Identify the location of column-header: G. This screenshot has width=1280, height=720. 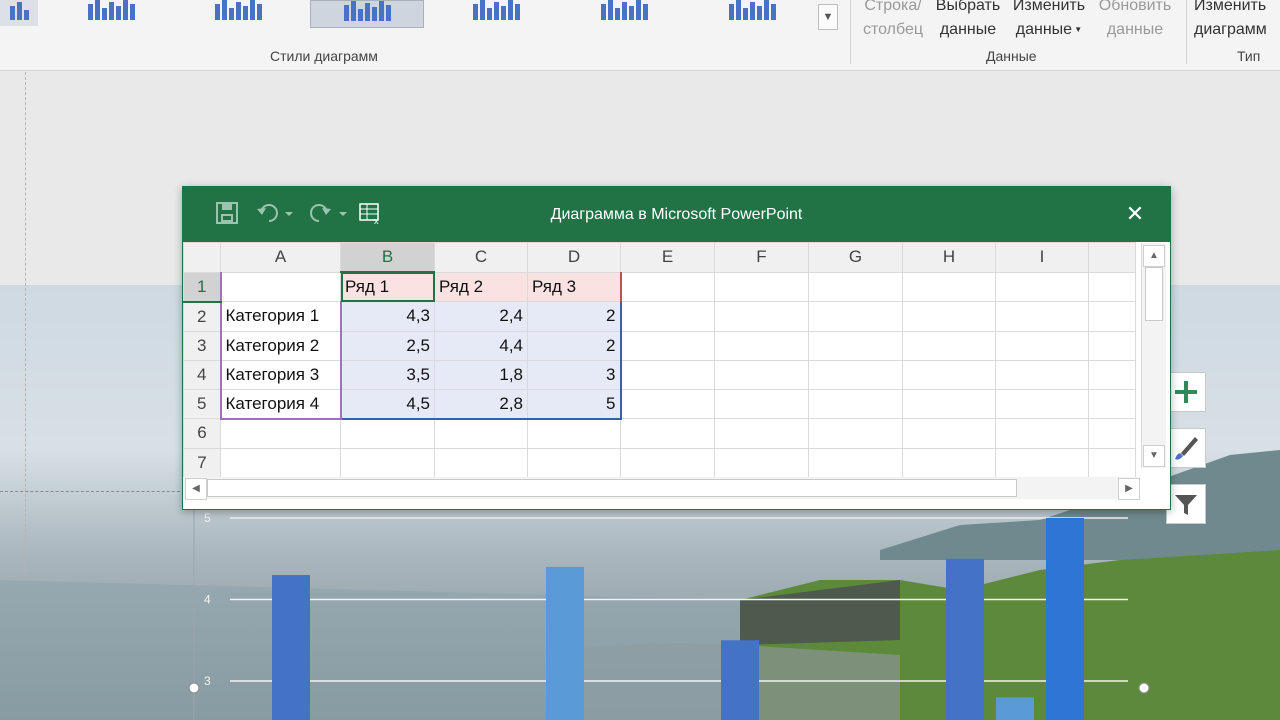
(855, 257).